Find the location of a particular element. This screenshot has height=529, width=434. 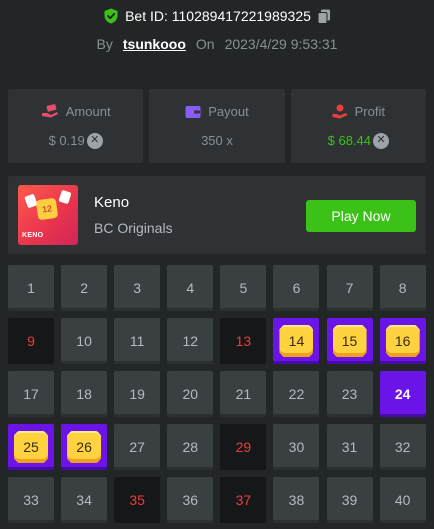

copy-icon is located at coordinates (324, 16).